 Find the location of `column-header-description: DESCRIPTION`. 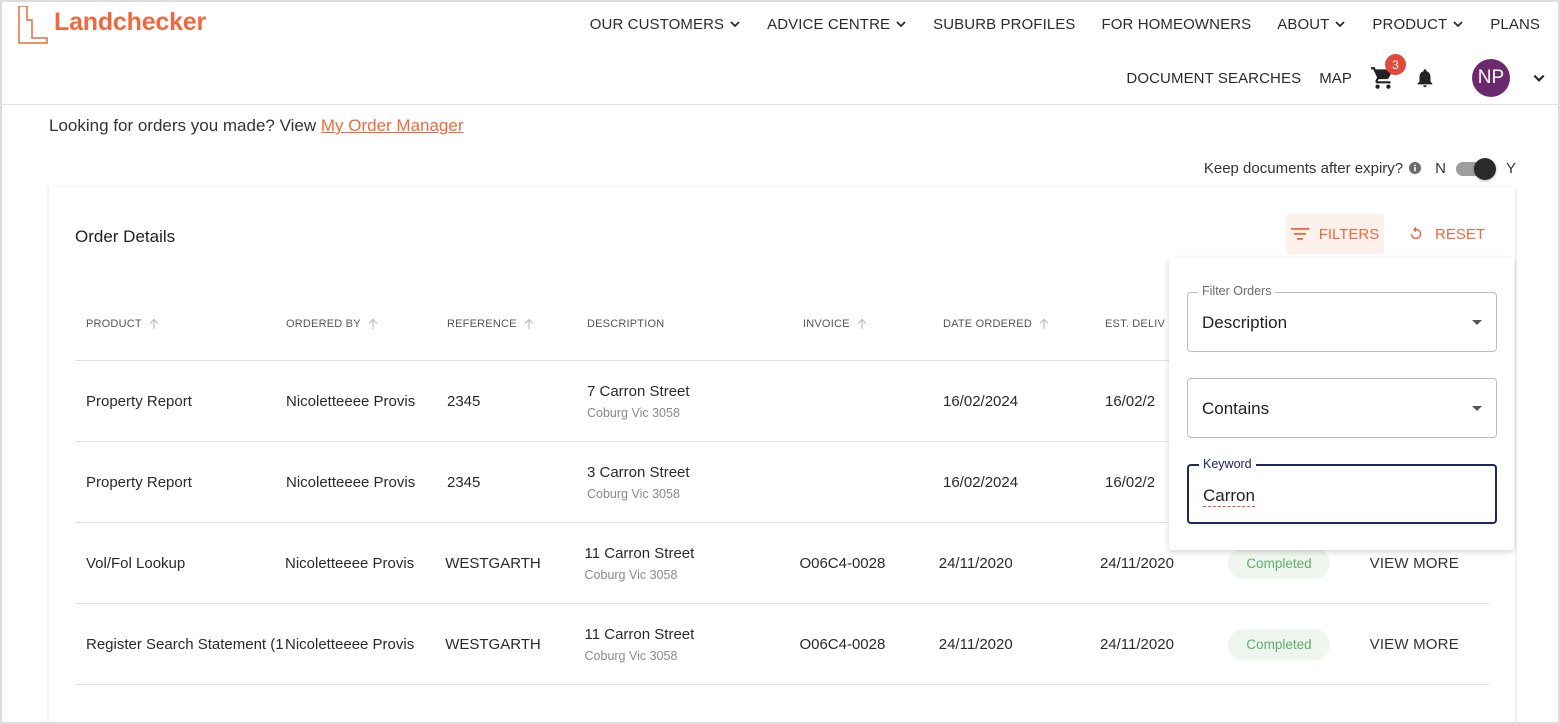

column-header-description: DESCRIPTION is located at coordinates (695, 324).